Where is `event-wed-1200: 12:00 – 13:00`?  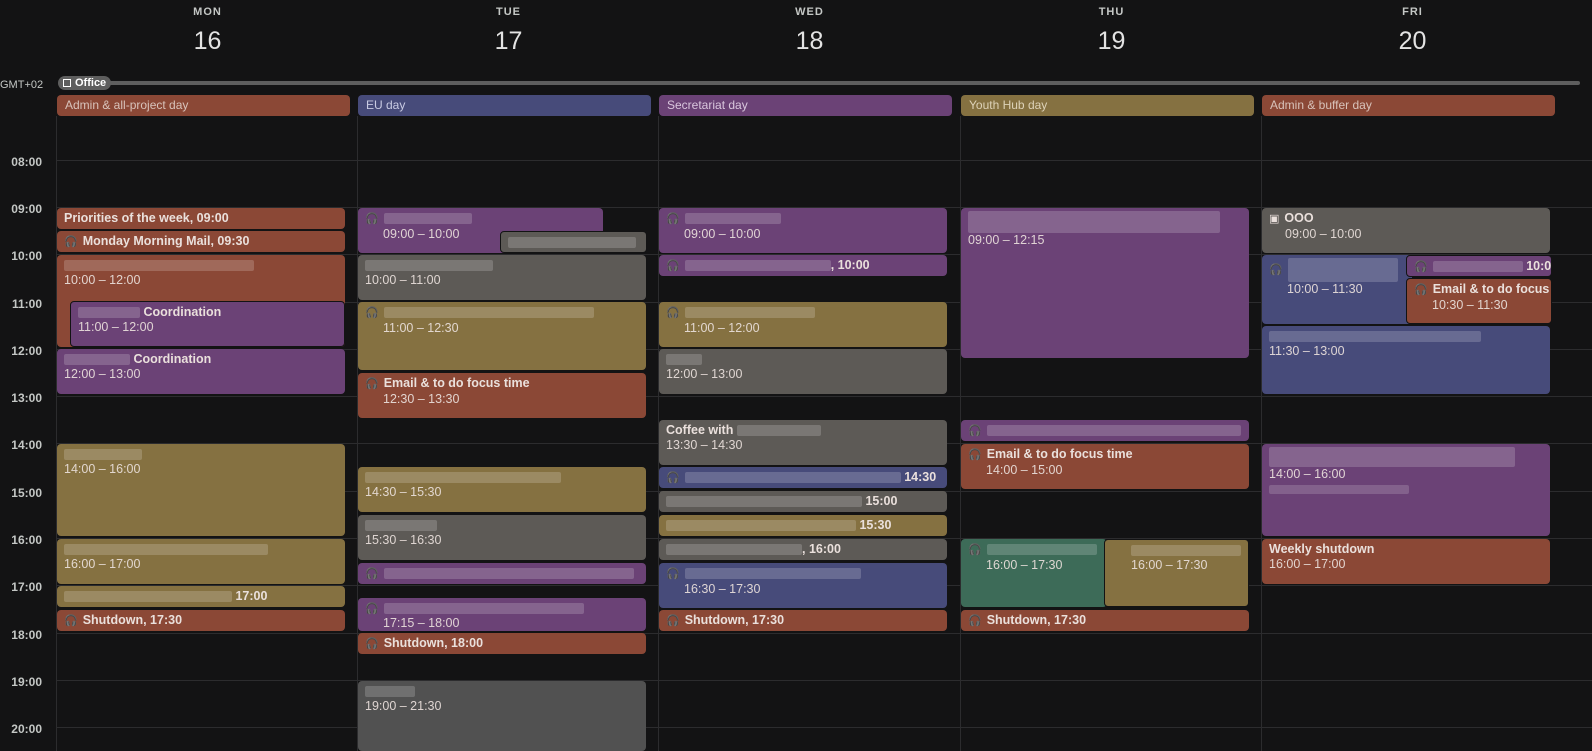 event-wed-1200: 12:00 – 13:00 is located at coordinates (803, 371).